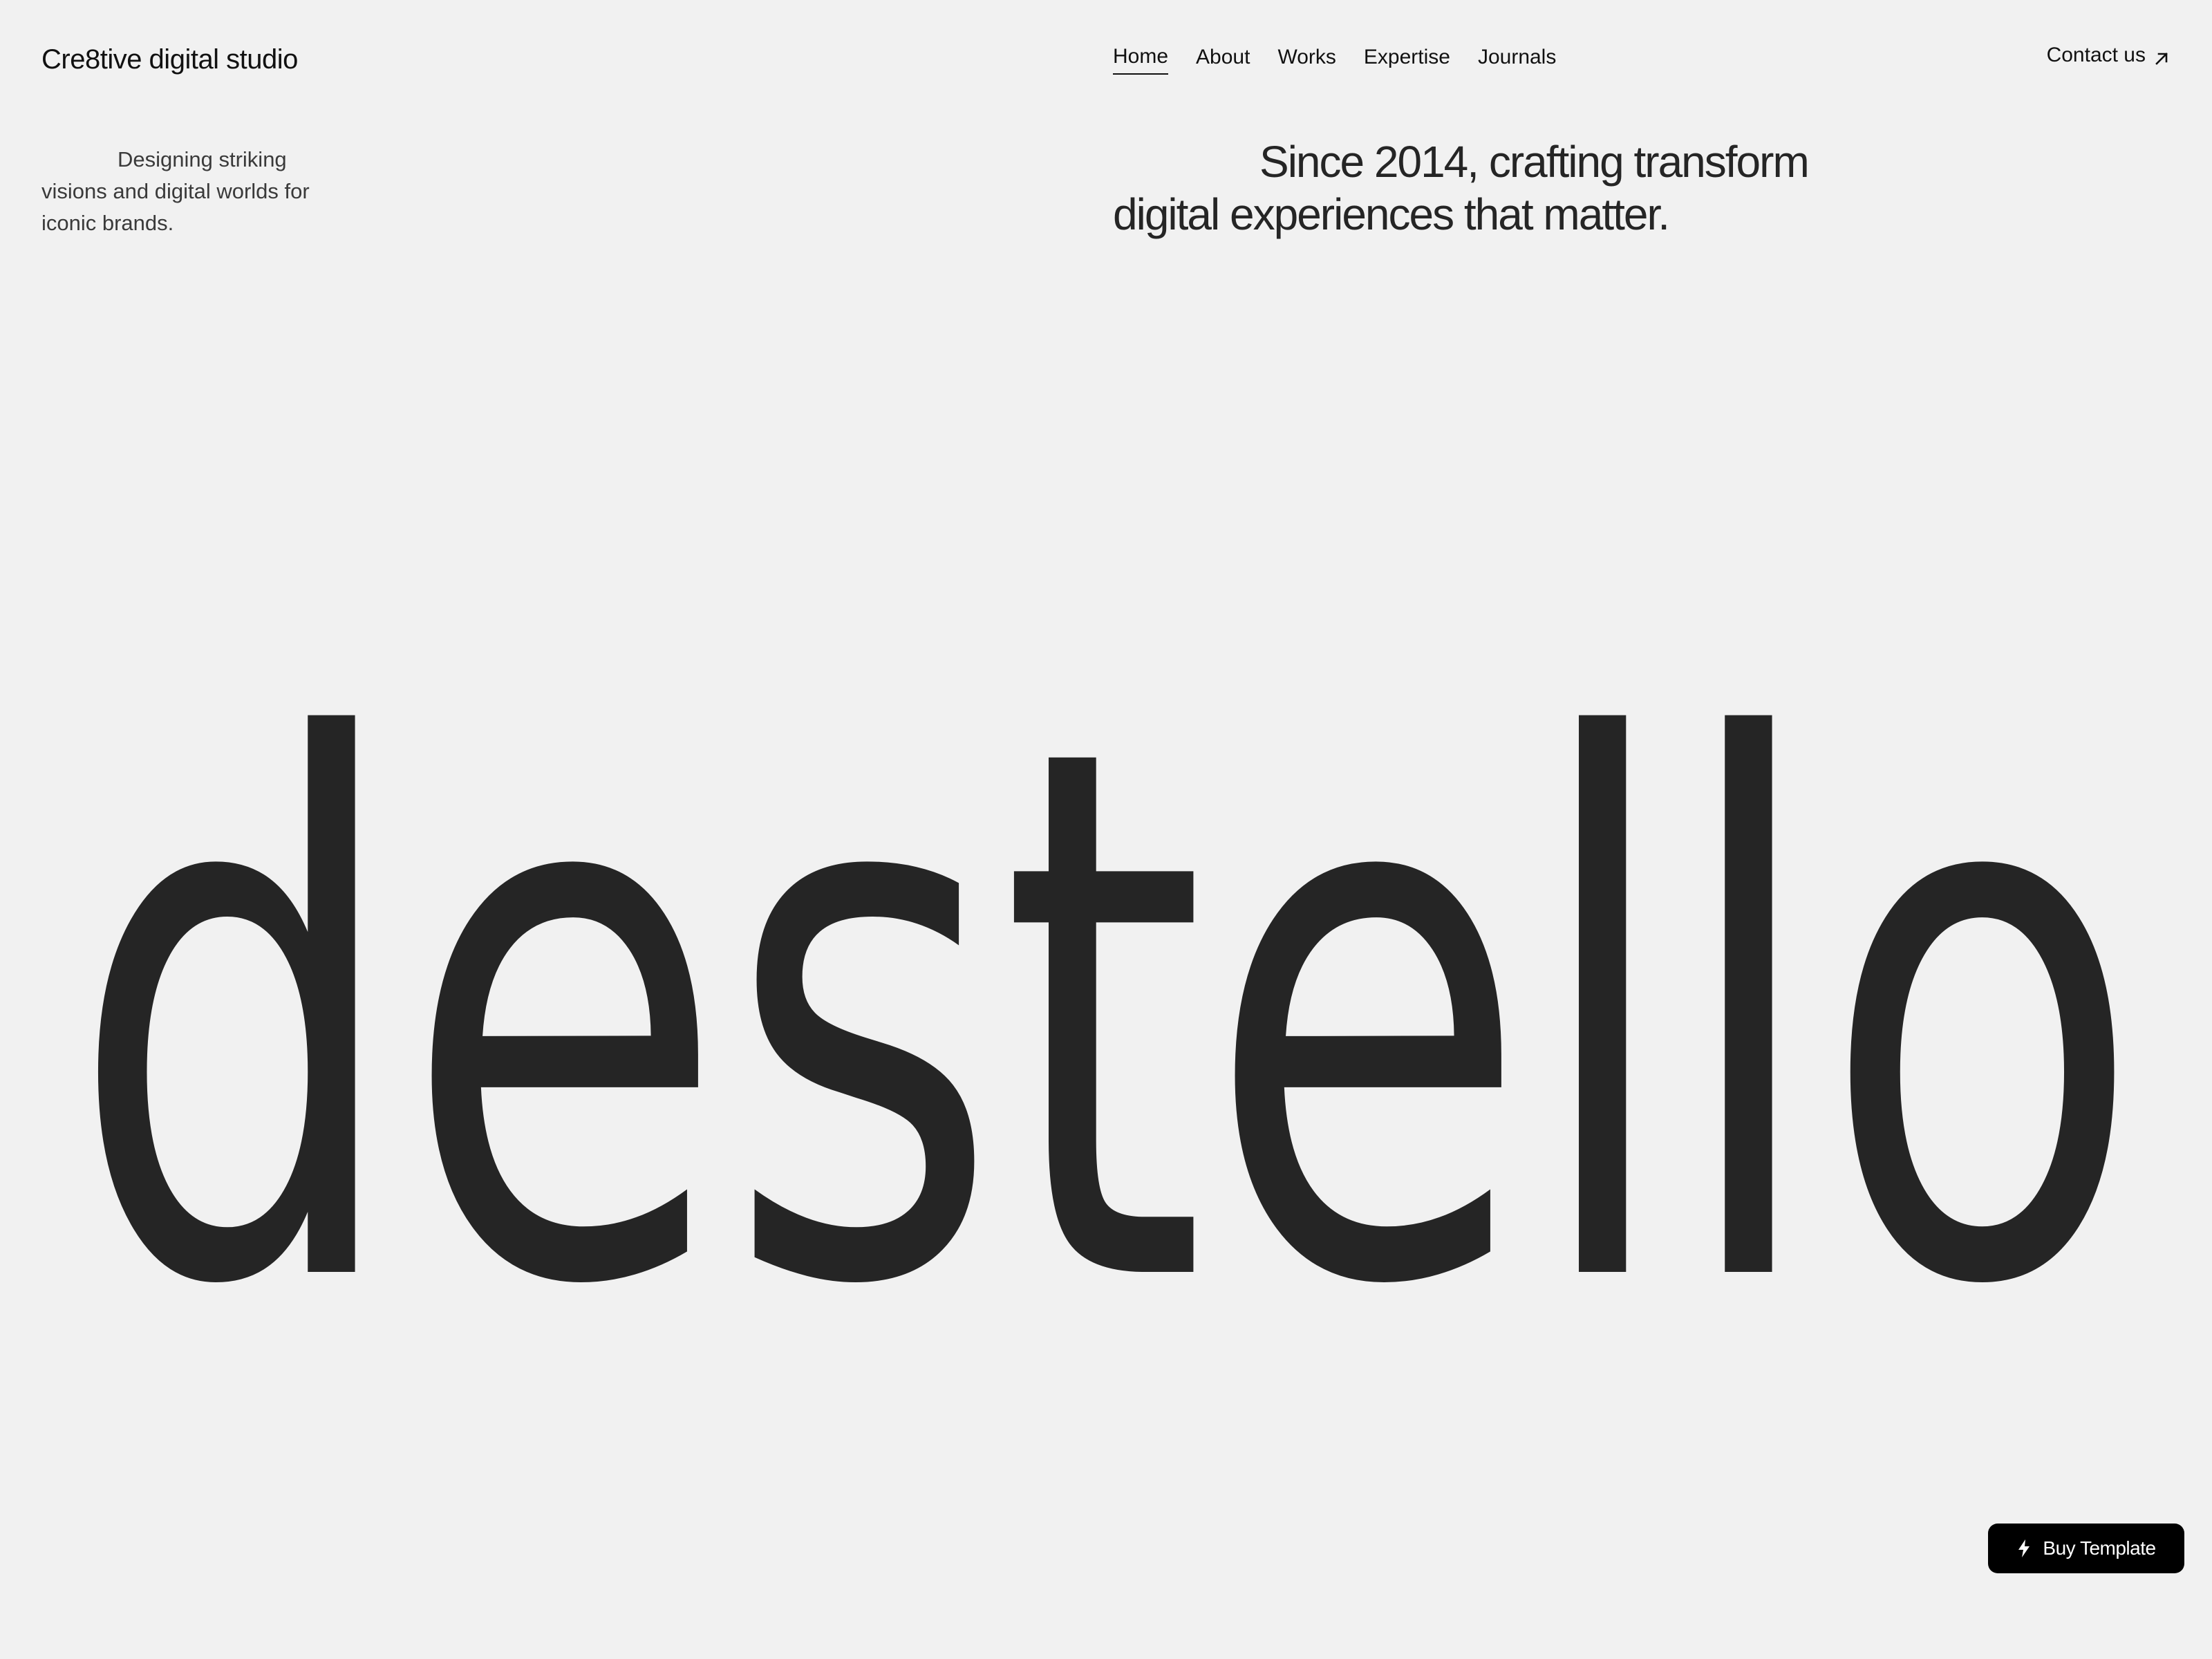  What do you see at coordinates (1517, 58) in the screenshot?
I see `nav-journals: Journals` at bounding box center [1517, 58].